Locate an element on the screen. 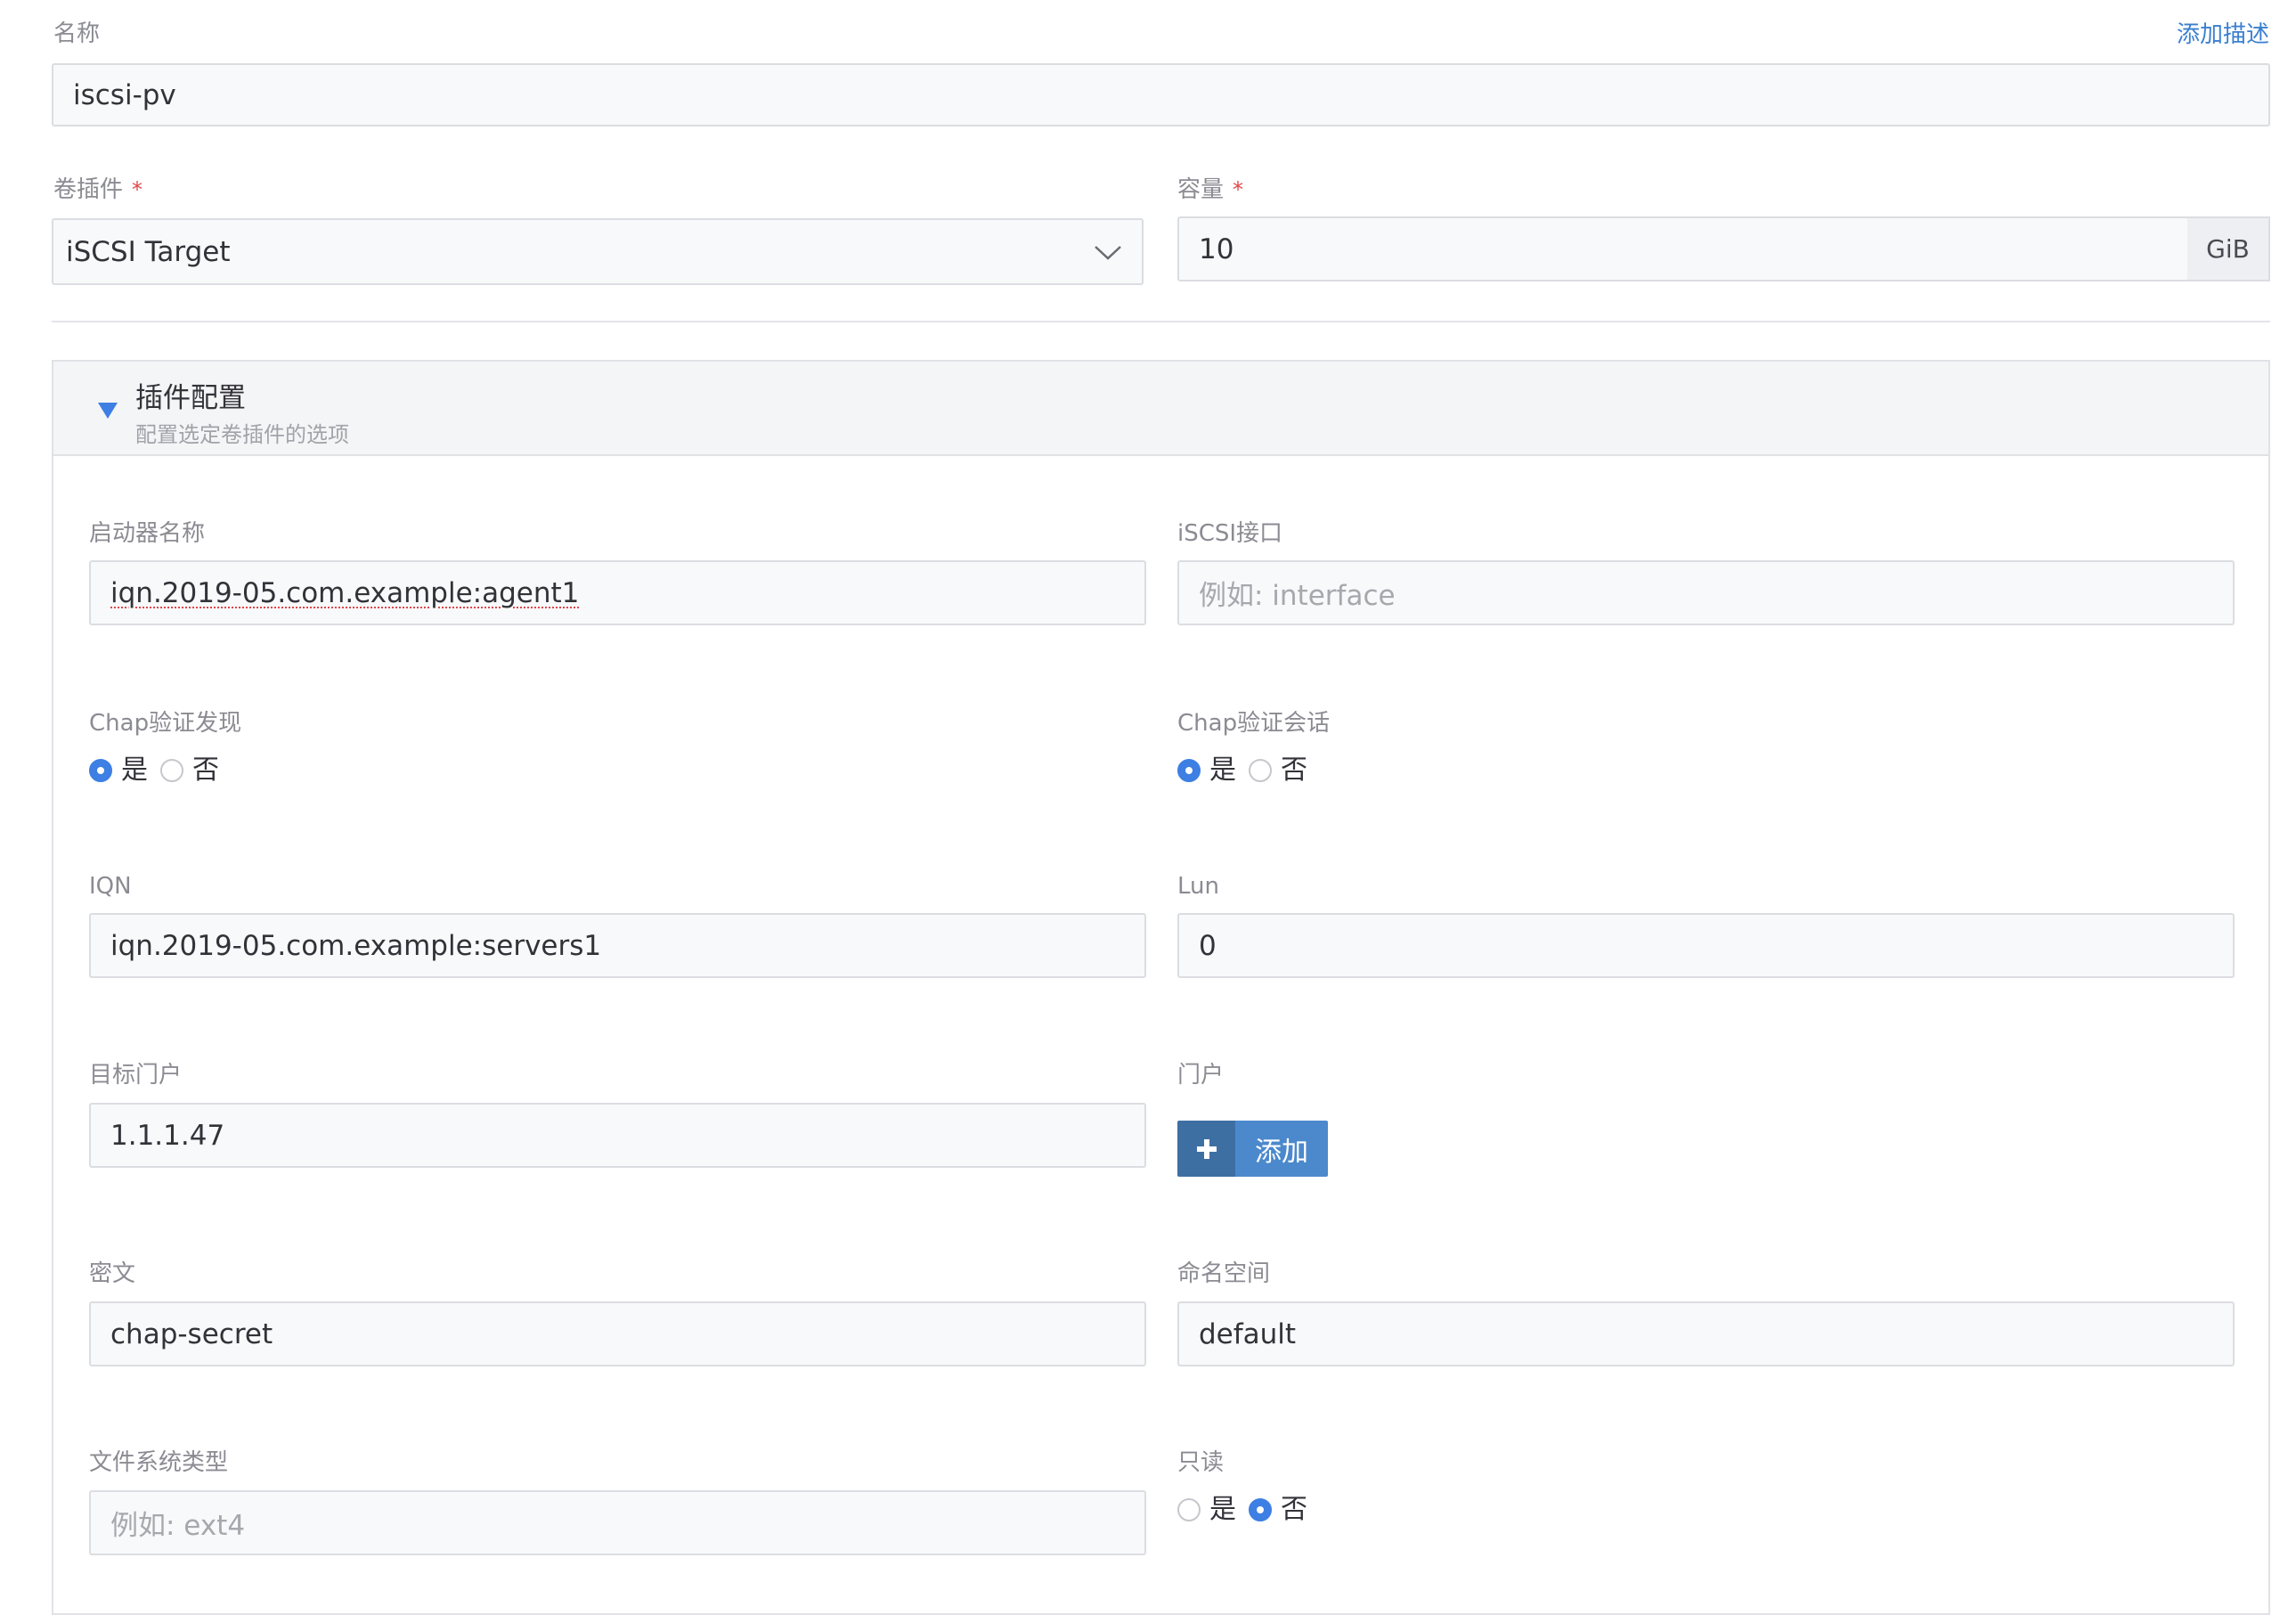  chap-discovery-radio-group: 是 否 is located at coordinates (160, 770).